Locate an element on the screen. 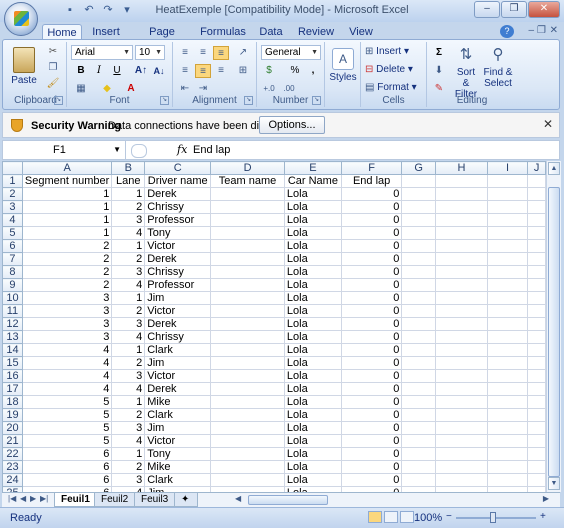 Image resolution: width=564 pixels, height=528 pixels. cell: Chrissy is located at coordinates (178, 337).